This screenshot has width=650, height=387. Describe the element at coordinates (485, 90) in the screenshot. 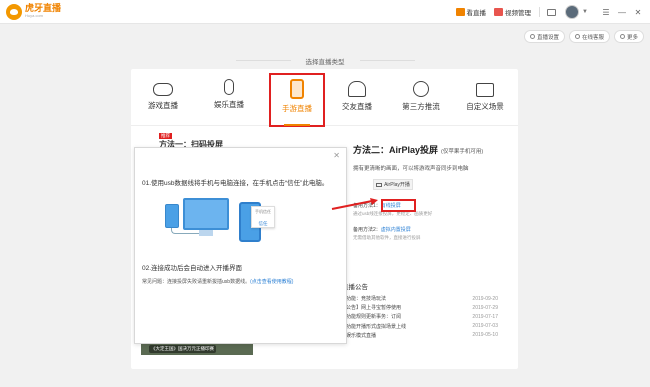

I see `scene-icon` at that location.